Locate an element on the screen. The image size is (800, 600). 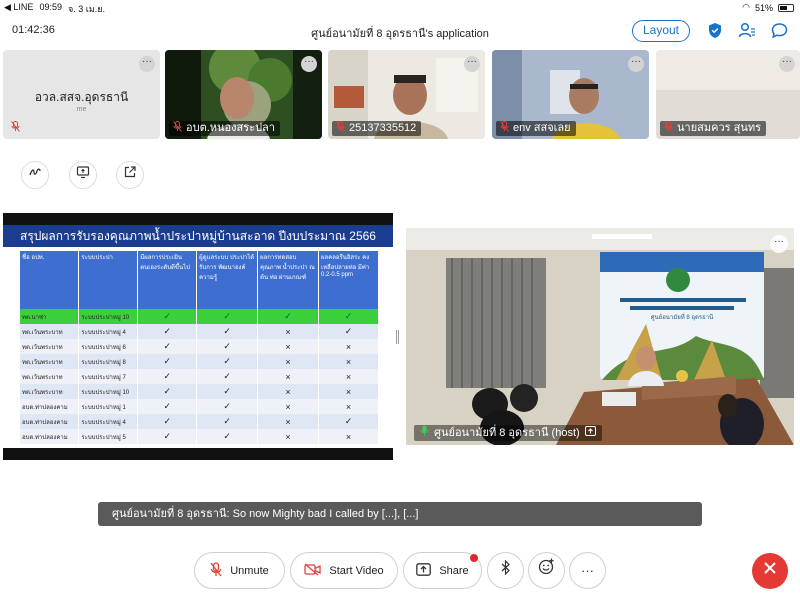
participant-nametag: 25137335512 is located at coordinates (377, 128).